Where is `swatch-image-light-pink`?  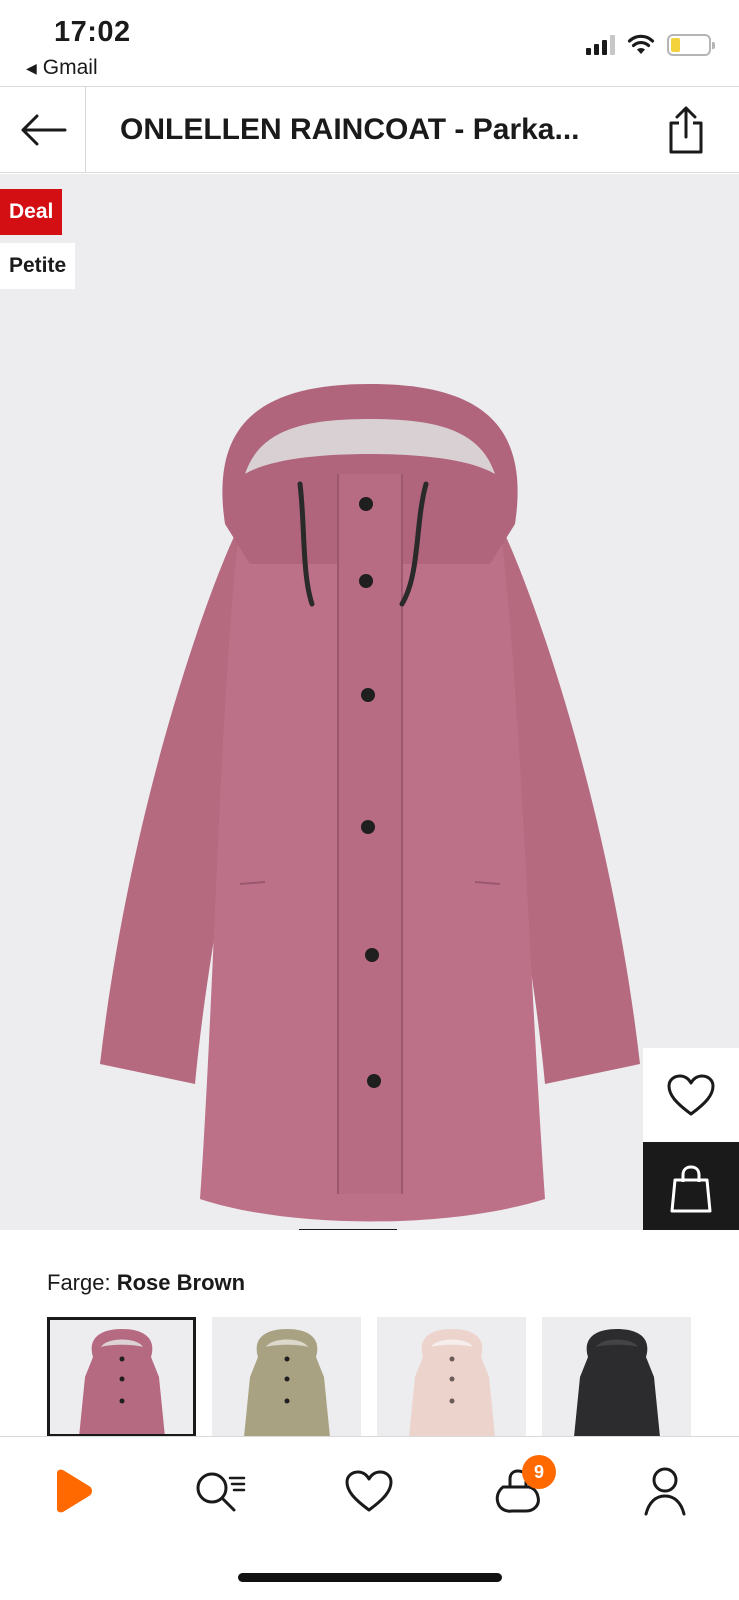 swatch-image-light-pink is located at coordinates (452, 1383).